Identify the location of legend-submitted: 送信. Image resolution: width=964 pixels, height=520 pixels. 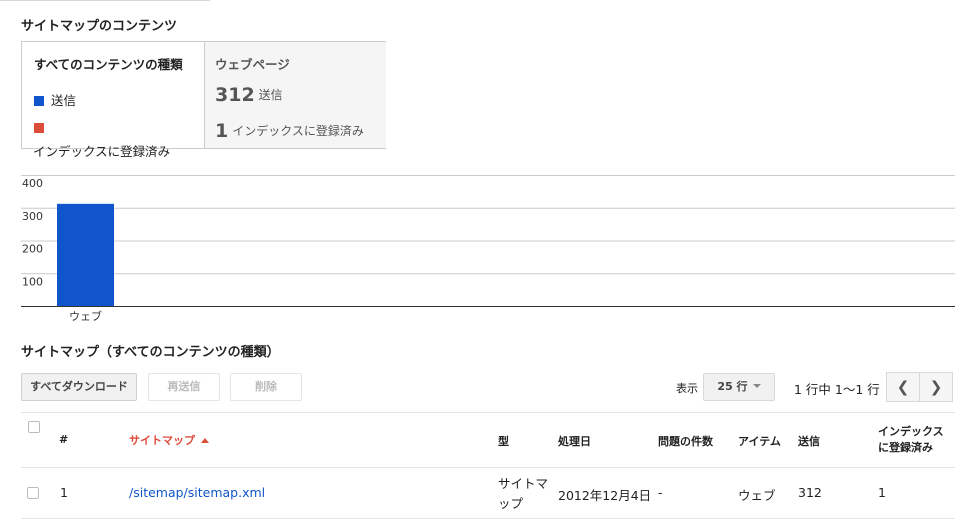
(55, 99).